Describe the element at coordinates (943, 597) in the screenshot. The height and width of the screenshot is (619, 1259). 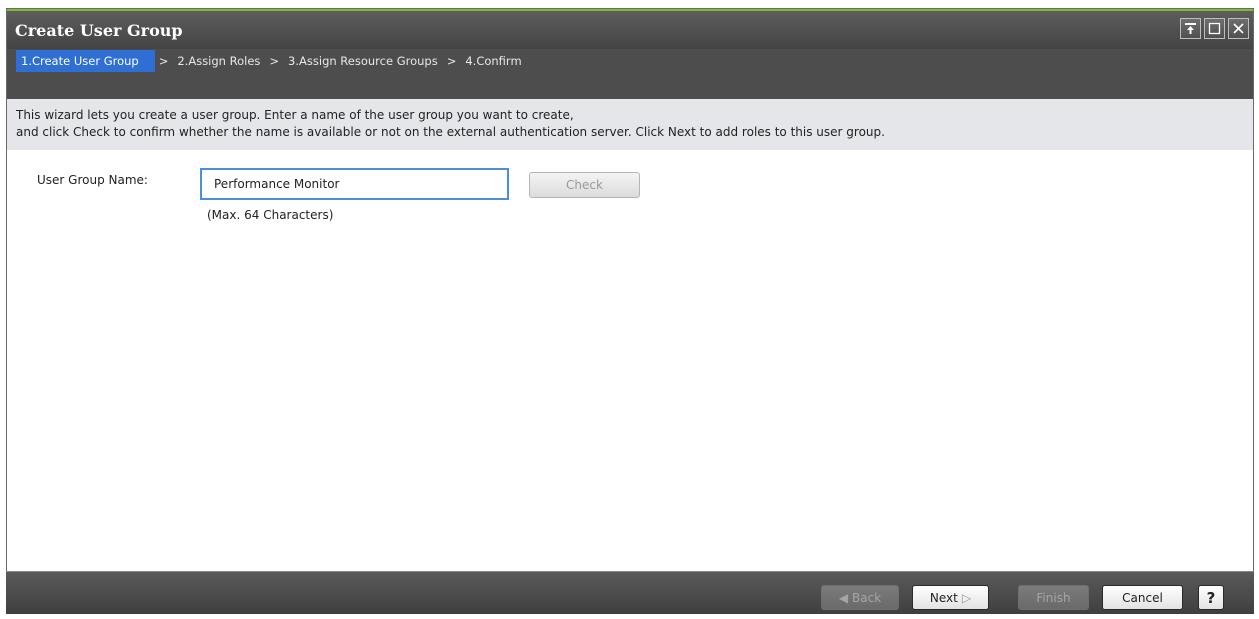
I see `next-button-label: Next` at that location.